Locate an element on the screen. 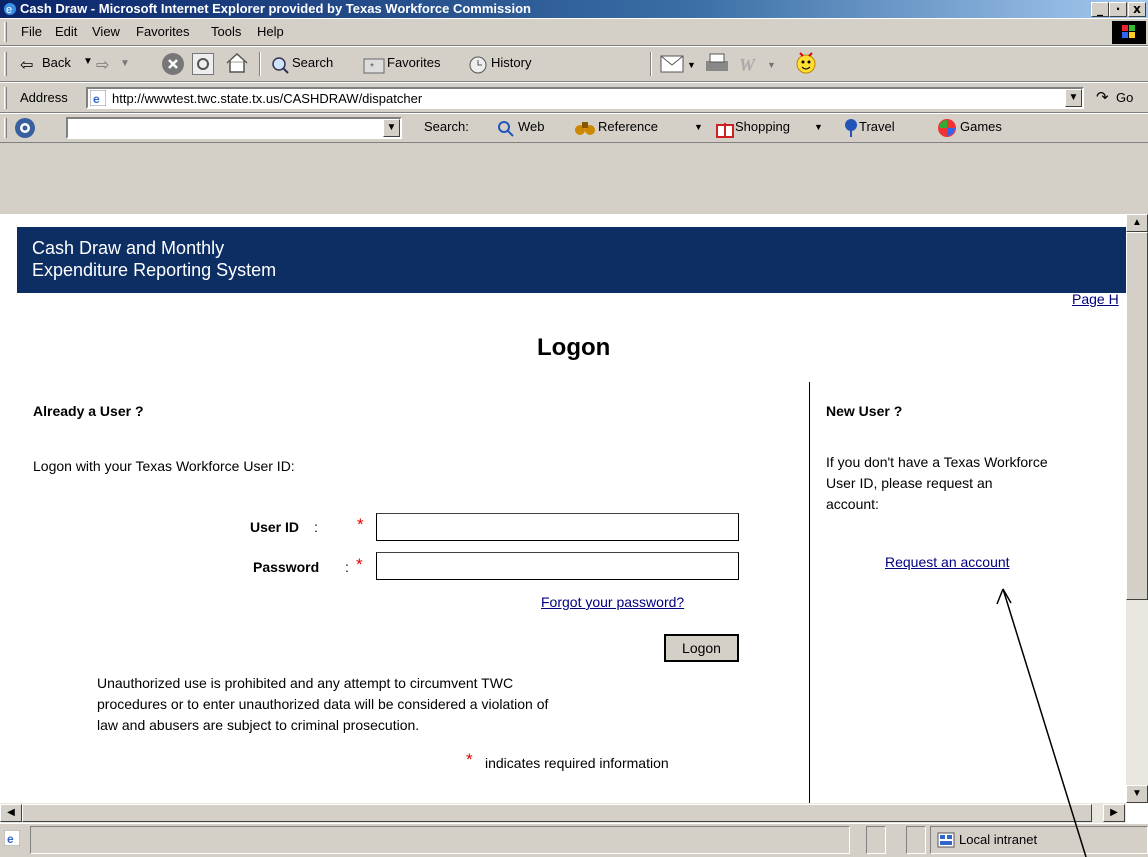 The image size is (1148, 857). map-pin-icon is located at coordinates (851, 128).